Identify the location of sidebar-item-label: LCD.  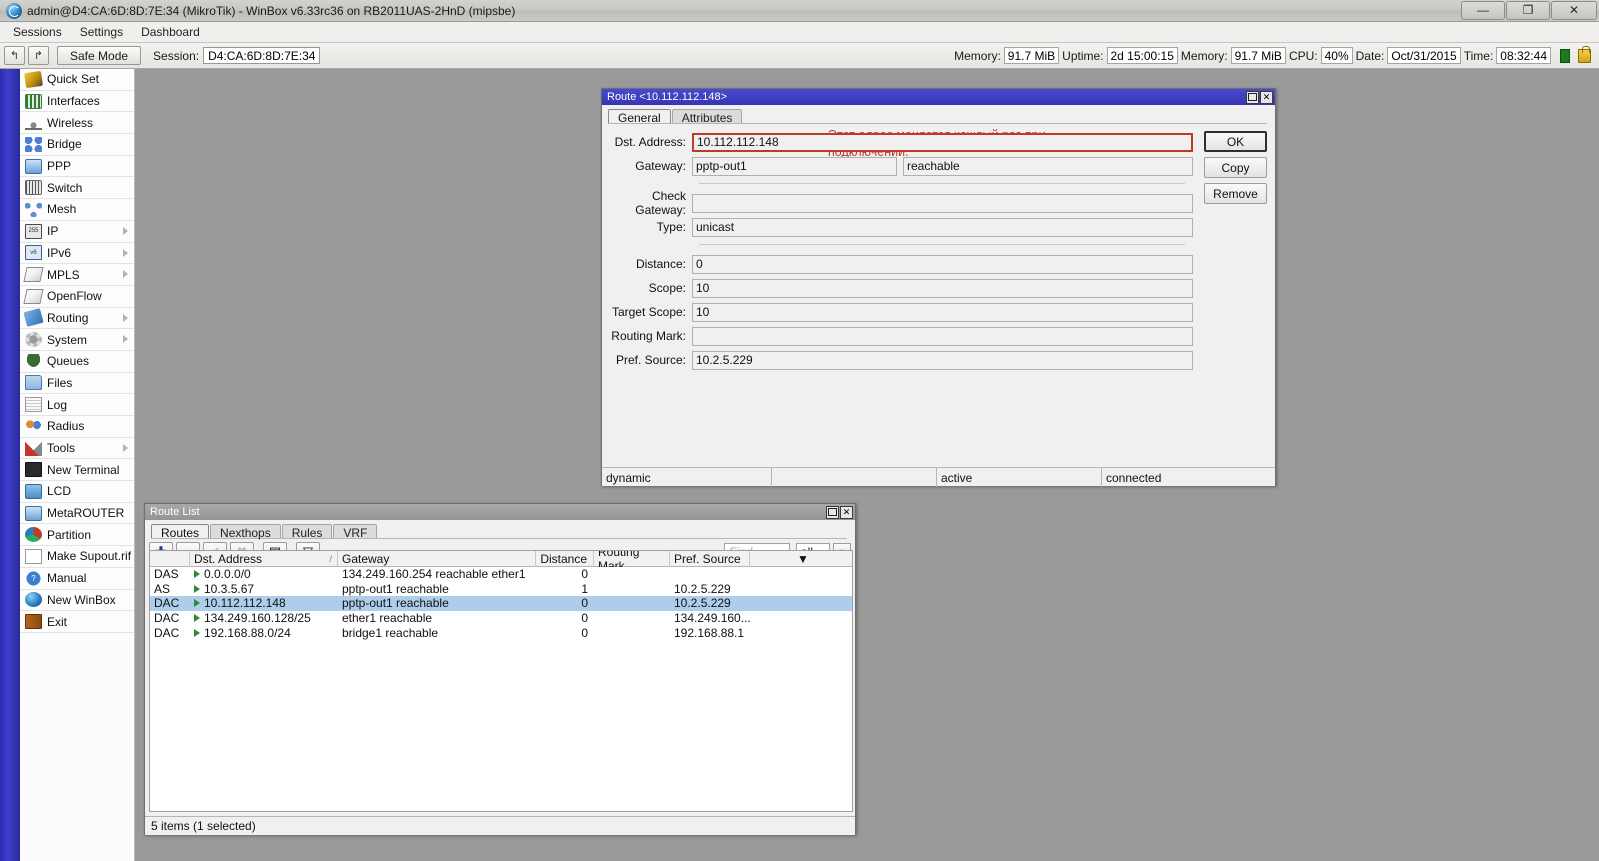
(59, 491).